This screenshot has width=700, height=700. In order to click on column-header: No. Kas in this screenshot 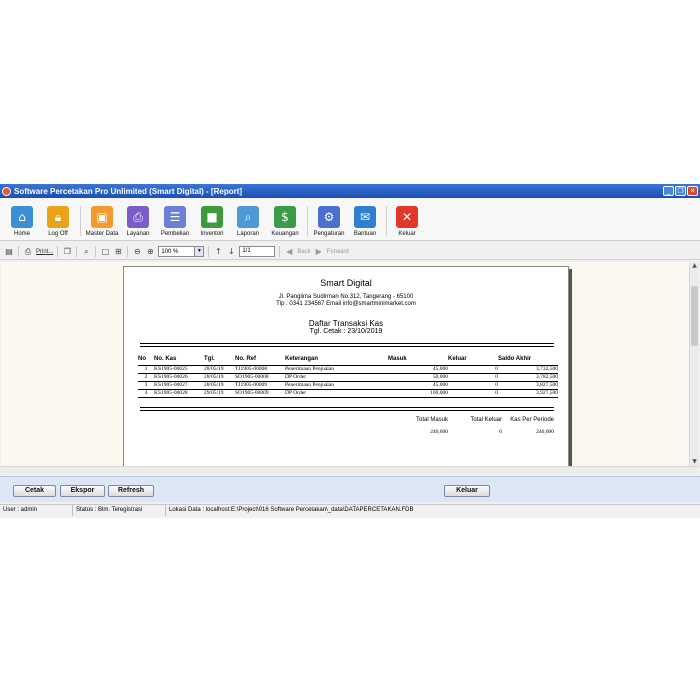, I will do `click(165, 359)`.